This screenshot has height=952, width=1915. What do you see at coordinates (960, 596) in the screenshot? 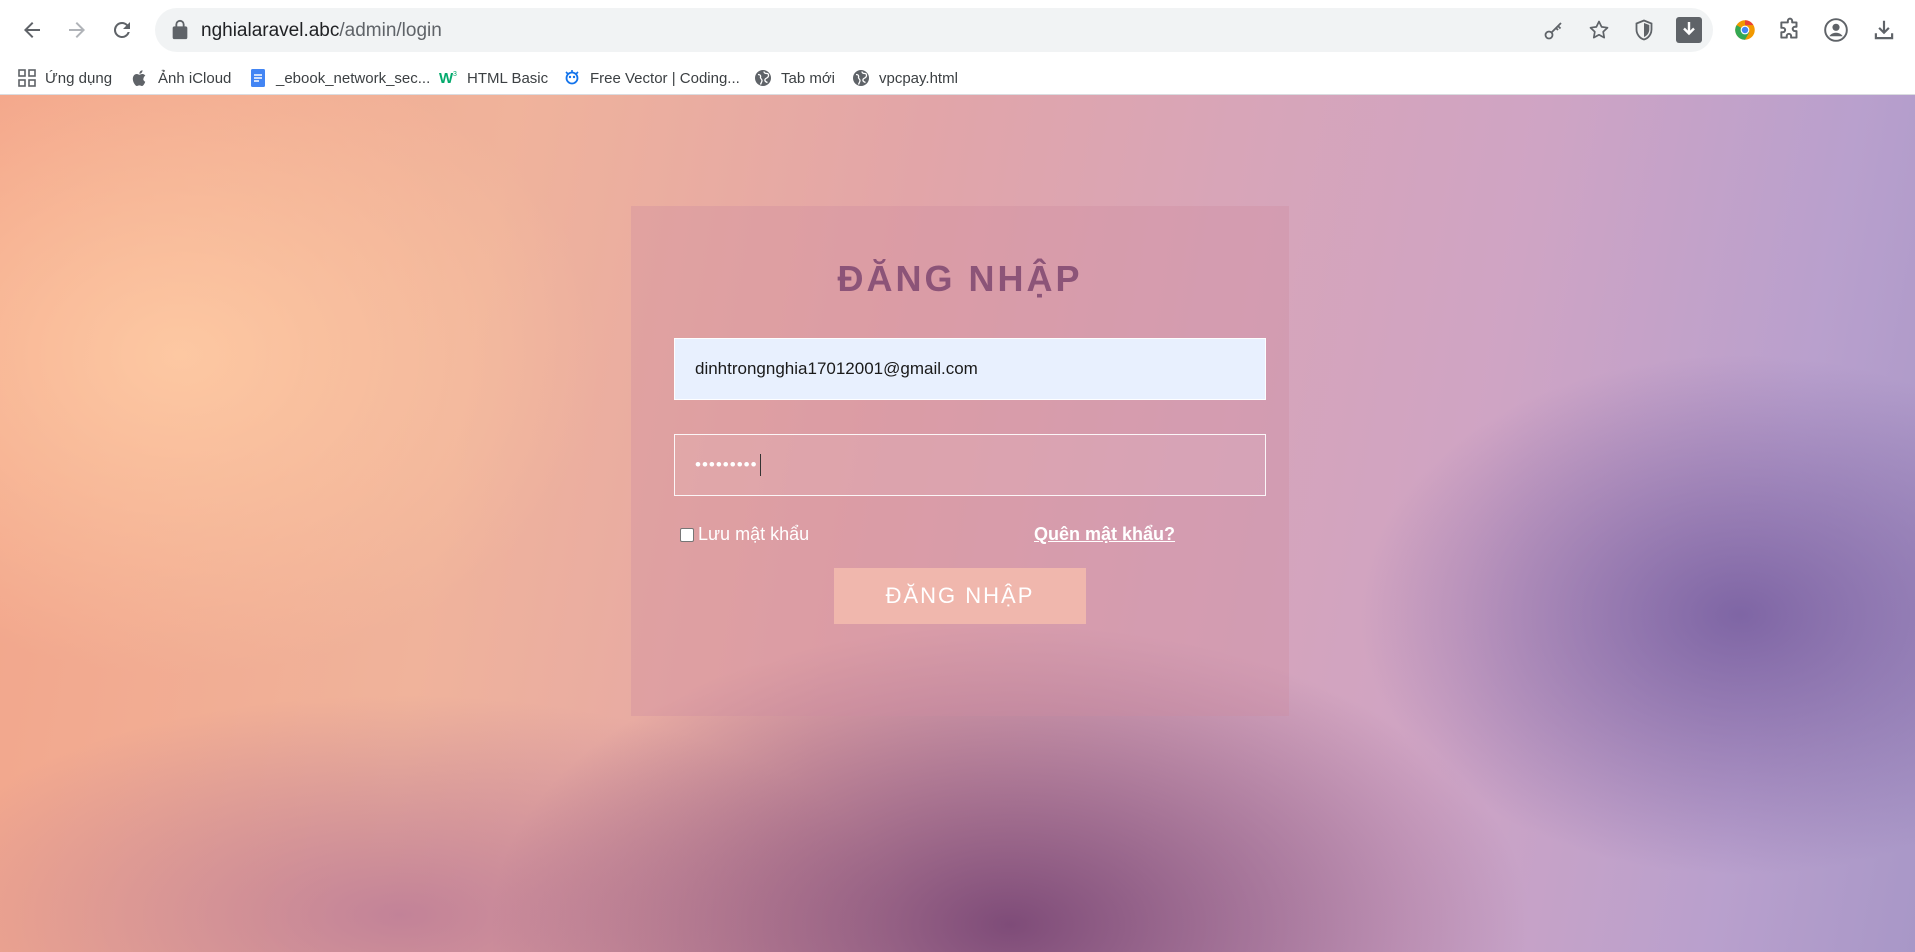
I see `login-button: ĐĂNG NHẬP` at bounding box center [960, 596].